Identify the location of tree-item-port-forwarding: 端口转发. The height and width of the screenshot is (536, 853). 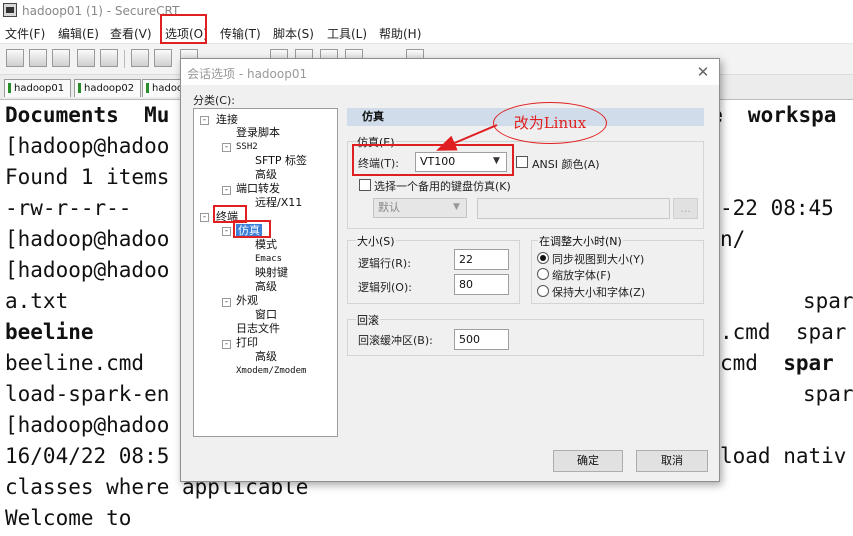
(258, 189).